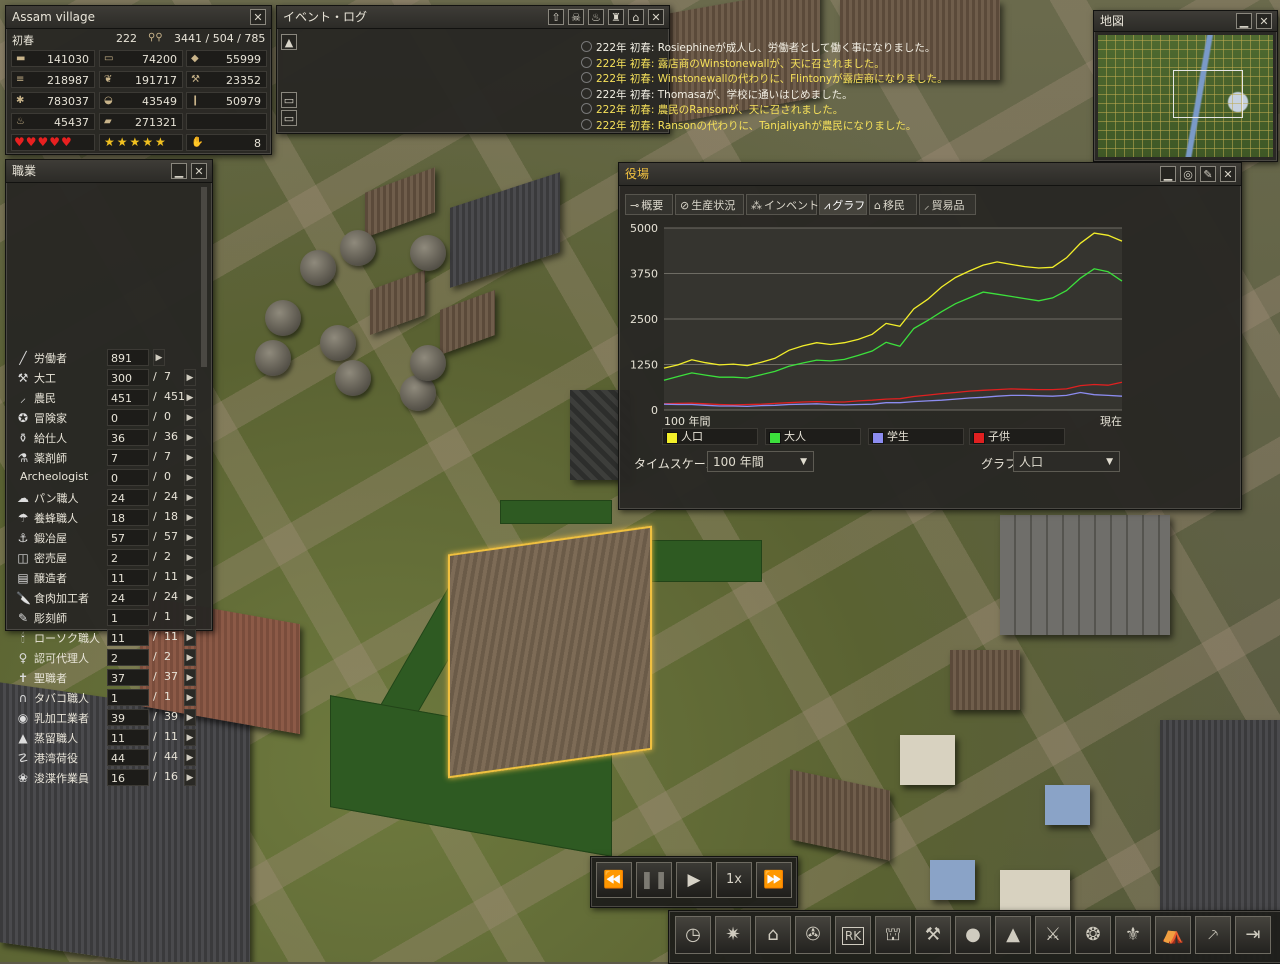 Image resolution: width=1280 pixels, height=964 pixels. I want to click on job-row: ⚒ 大工 300 / 7 ▶, so click(109, 378).